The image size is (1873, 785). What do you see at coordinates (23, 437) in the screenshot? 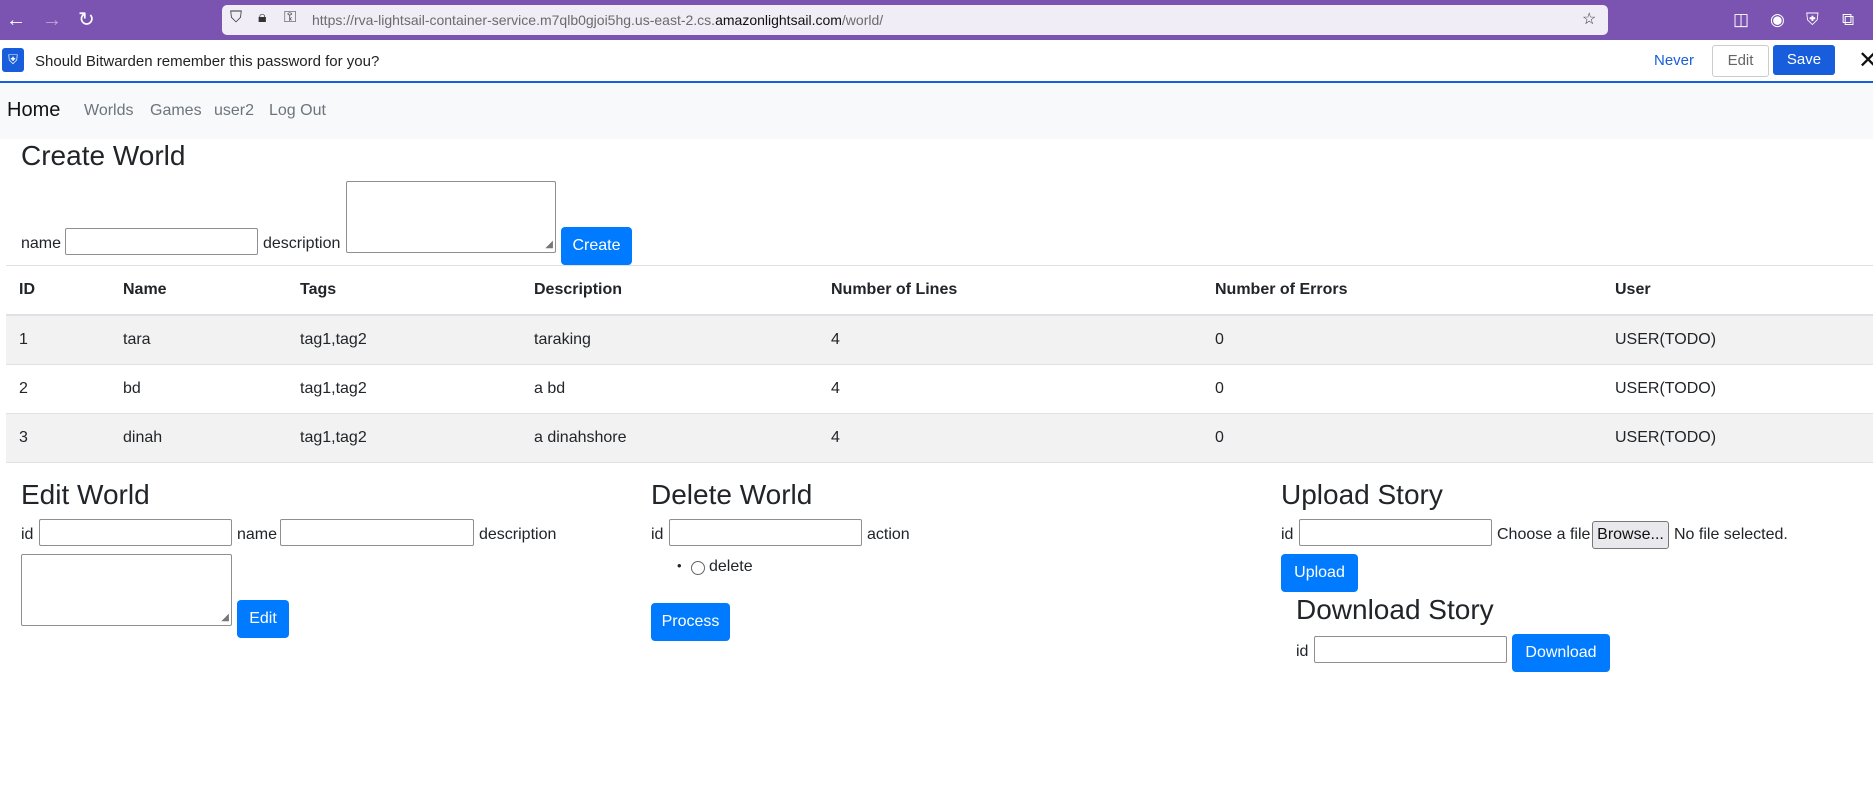
I see `cell-id: 3` at bounding box center [23, 437].